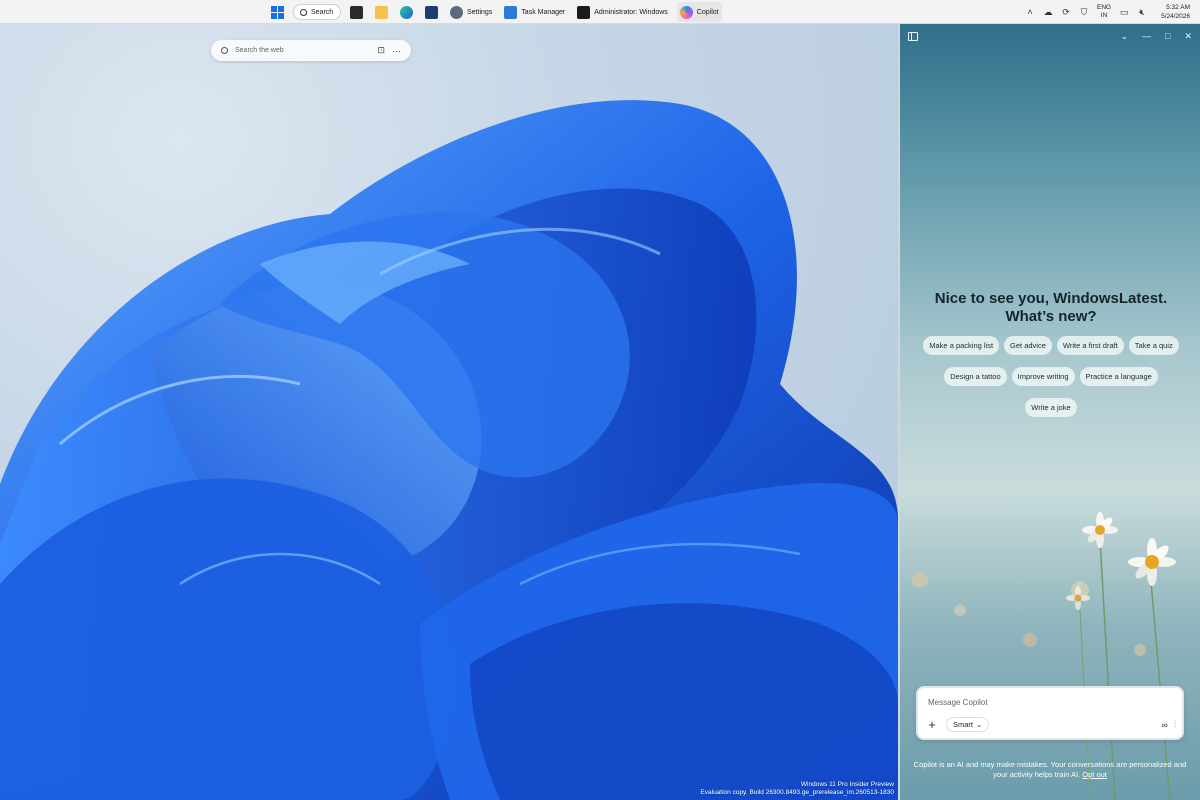 The height and width of the screenshot is (800, 1200). What do you see at coordinates (1051, 407) in the screenshot?
I see `suggestion-chip: Write a joke` at bounding box center [1051, 407].